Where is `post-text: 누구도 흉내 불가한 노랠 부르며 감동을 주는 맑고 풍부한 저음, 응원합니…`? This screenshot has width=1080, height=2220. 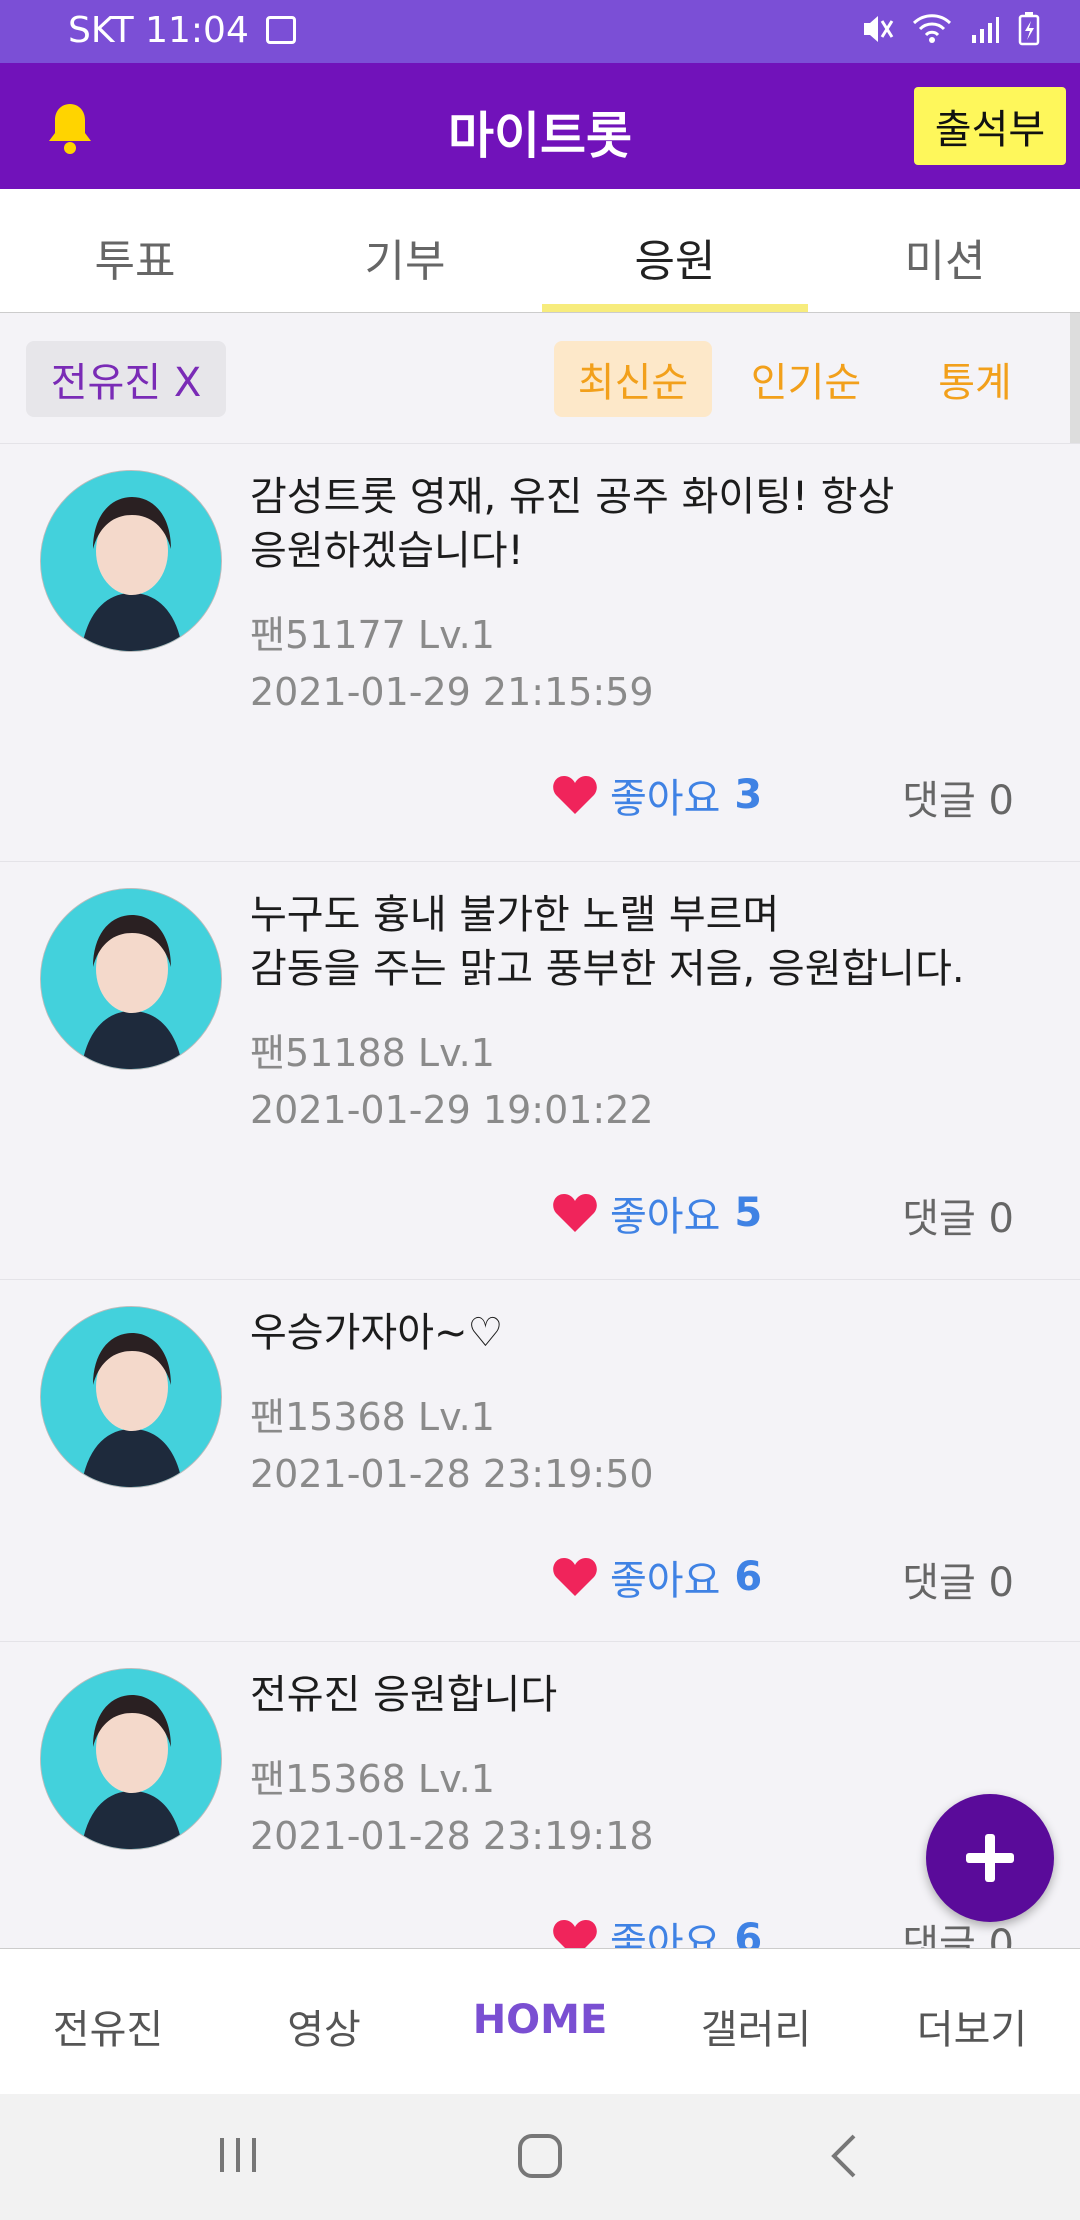
post-text: 누구도 흉내 불가한 노랠 부르며 감동을 주는 맑고 풍부한 저음, 응원합니… is located at coordinates (650, 942).